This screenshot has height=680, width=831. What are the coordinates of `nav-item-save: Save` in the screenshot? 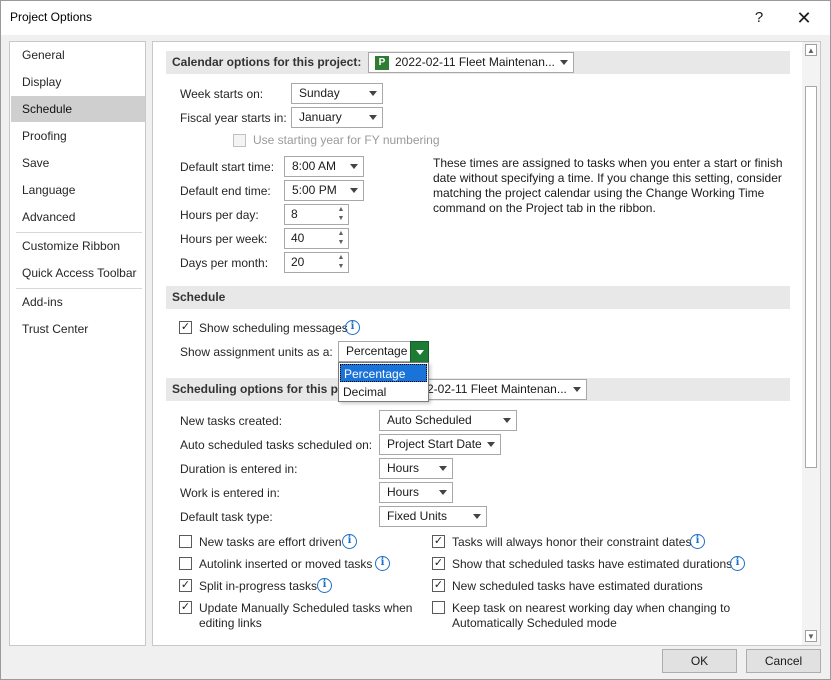 It's located at (78, 163).